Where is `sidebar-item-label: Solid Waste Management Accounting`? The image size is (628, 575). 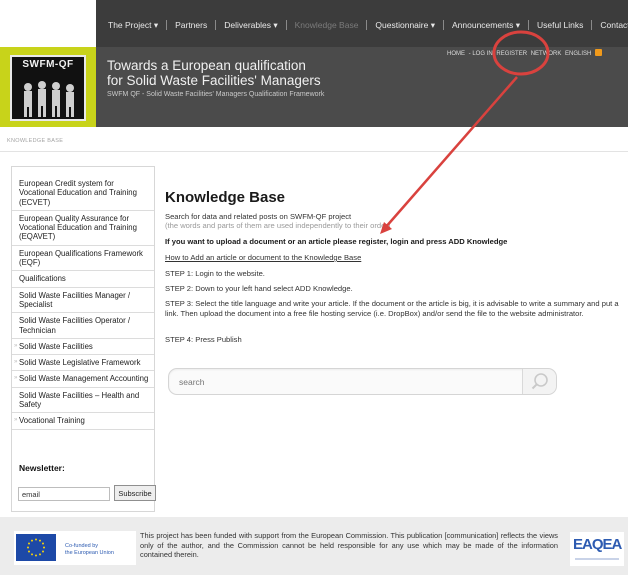
sidebar-item-label: Solid Waste Management Accounting is located at coordinates (84, 379).